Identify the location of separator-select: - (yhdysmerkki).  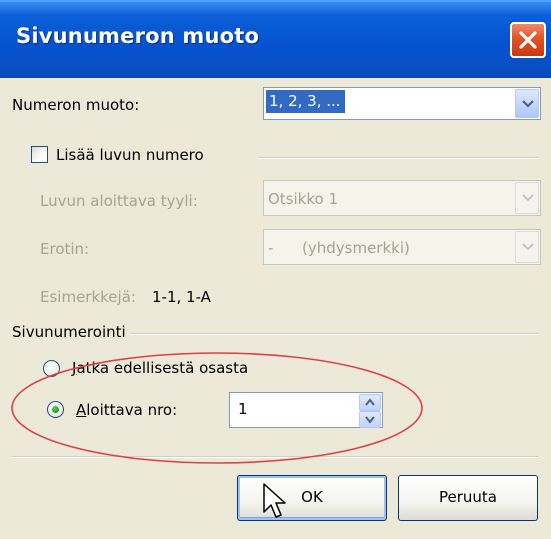
(402, 247).